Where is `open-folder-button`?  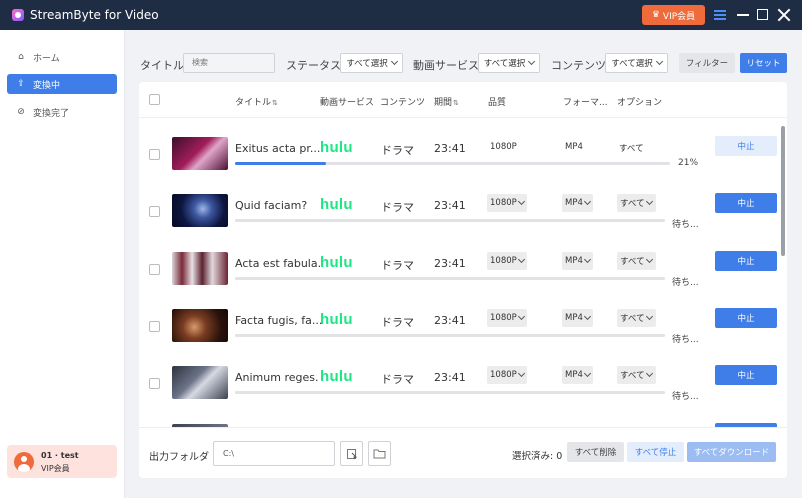
open-folder-button is located at coordinates (351, 453).